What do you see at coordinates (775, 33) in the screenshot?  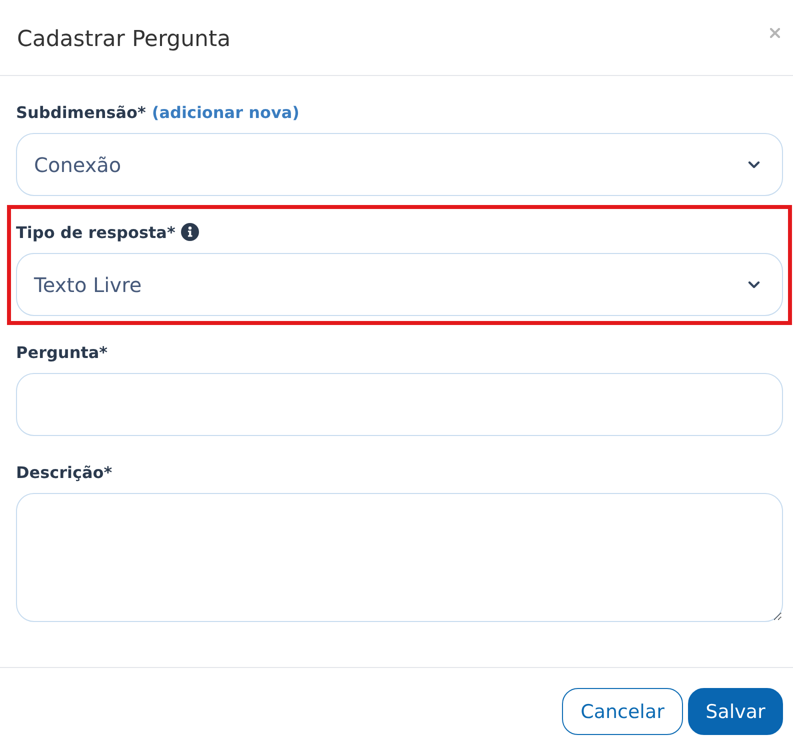 I see `close-icon` at bounding box center [775, 33].